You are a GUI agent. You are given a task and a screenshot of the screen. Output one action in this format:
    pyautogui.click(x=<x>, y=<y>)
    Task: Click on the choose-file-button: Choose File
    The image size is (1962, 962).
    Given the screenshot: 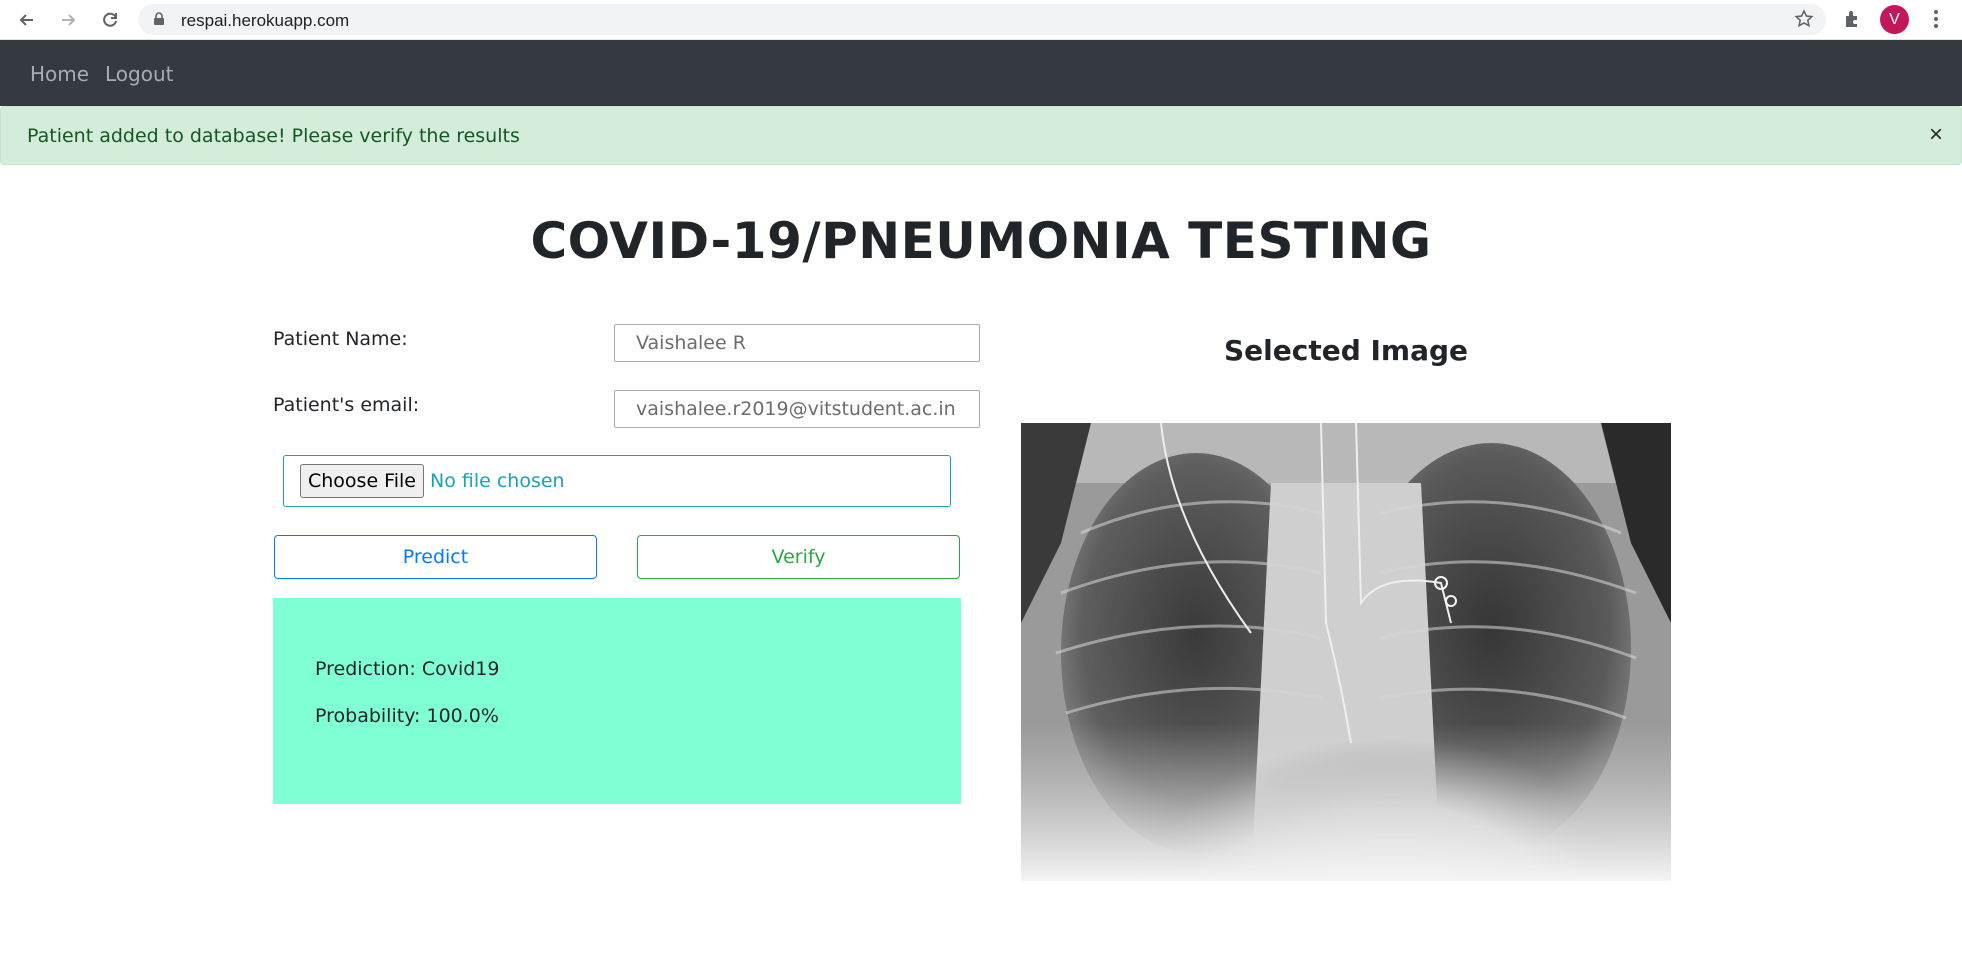 What is the action you would take?
    pyautogui.click(x=362, y=481)
    